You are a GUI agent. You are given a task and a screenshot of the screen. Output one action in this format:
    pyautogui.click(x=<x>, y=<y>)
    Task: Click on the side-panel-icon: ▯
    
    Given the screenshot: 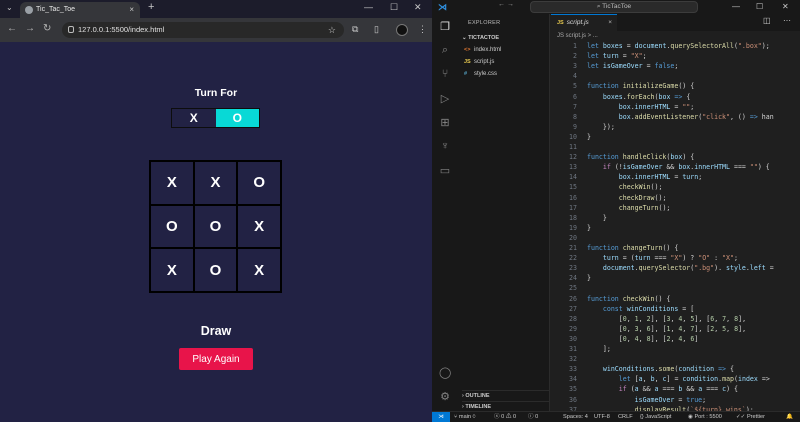 What is the action you would take?
    pyautogui.click(x=376, y=29)
    